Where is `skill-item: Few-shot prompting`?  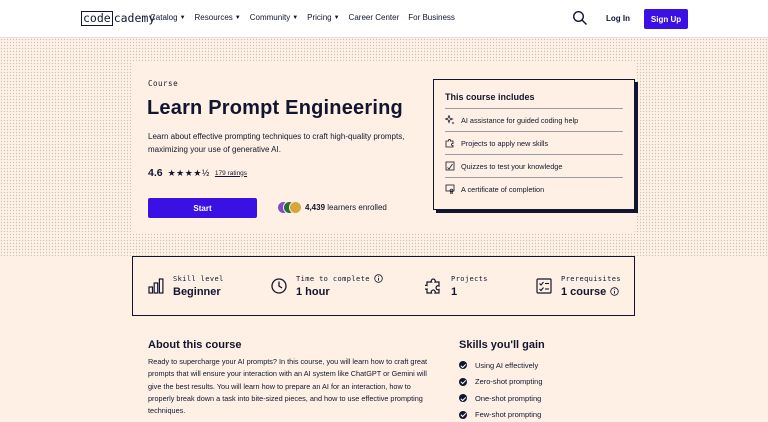
skill-item: Few-shot prompting is located at coordinates (501, 414).